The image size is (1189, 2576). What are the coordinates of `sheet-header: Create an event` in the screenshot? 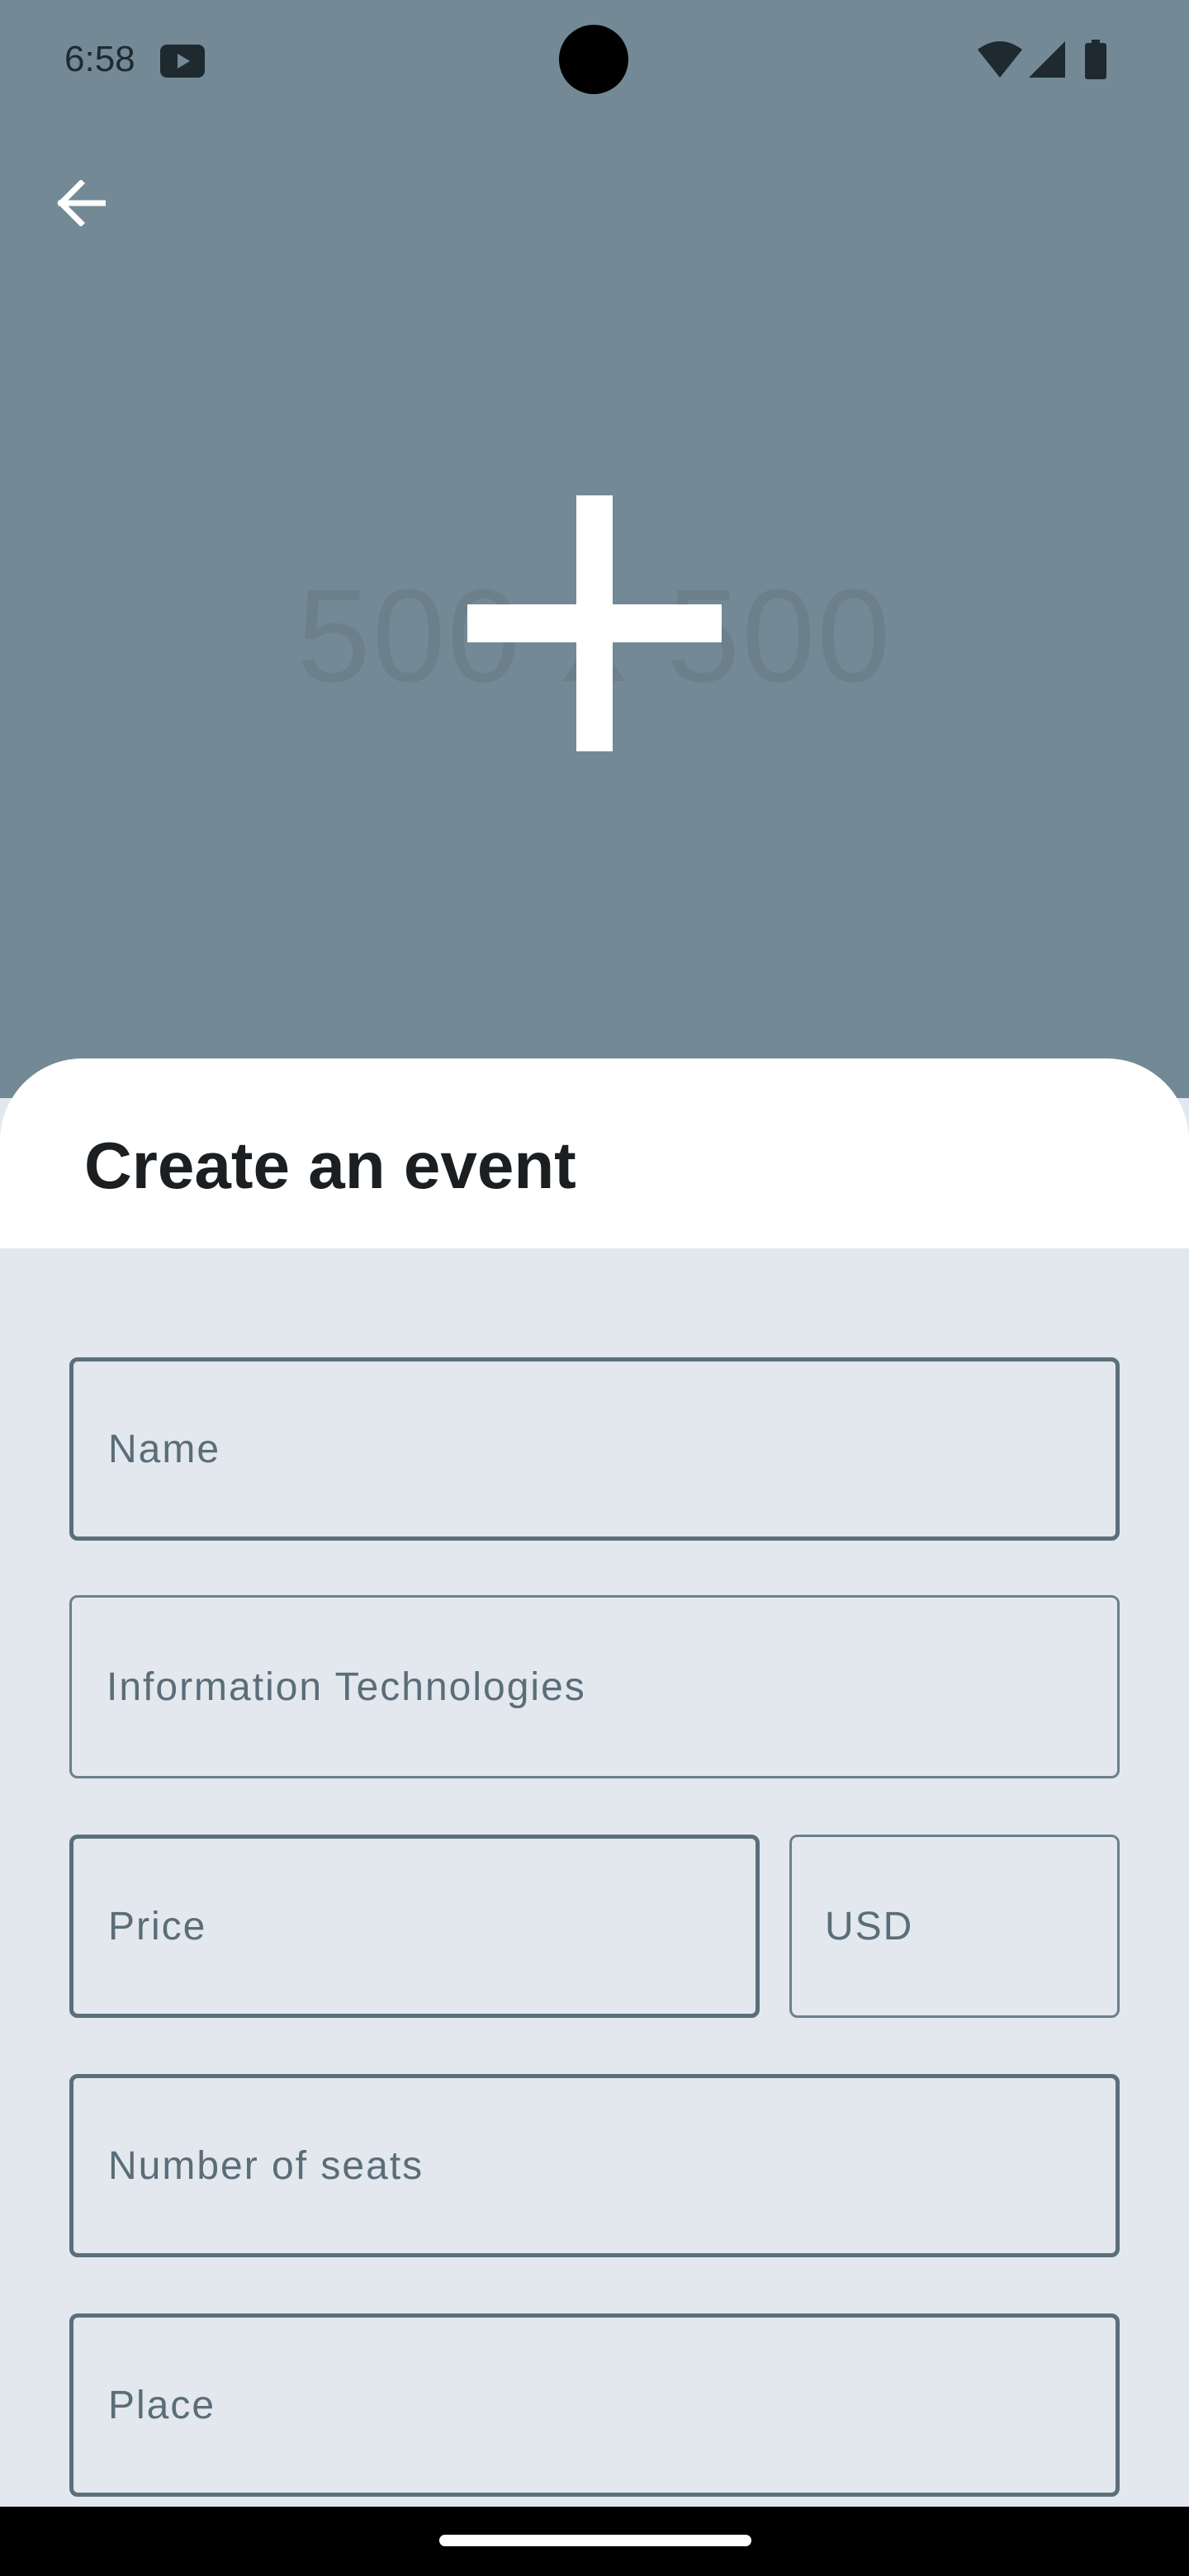 It's located at (594, 1153).